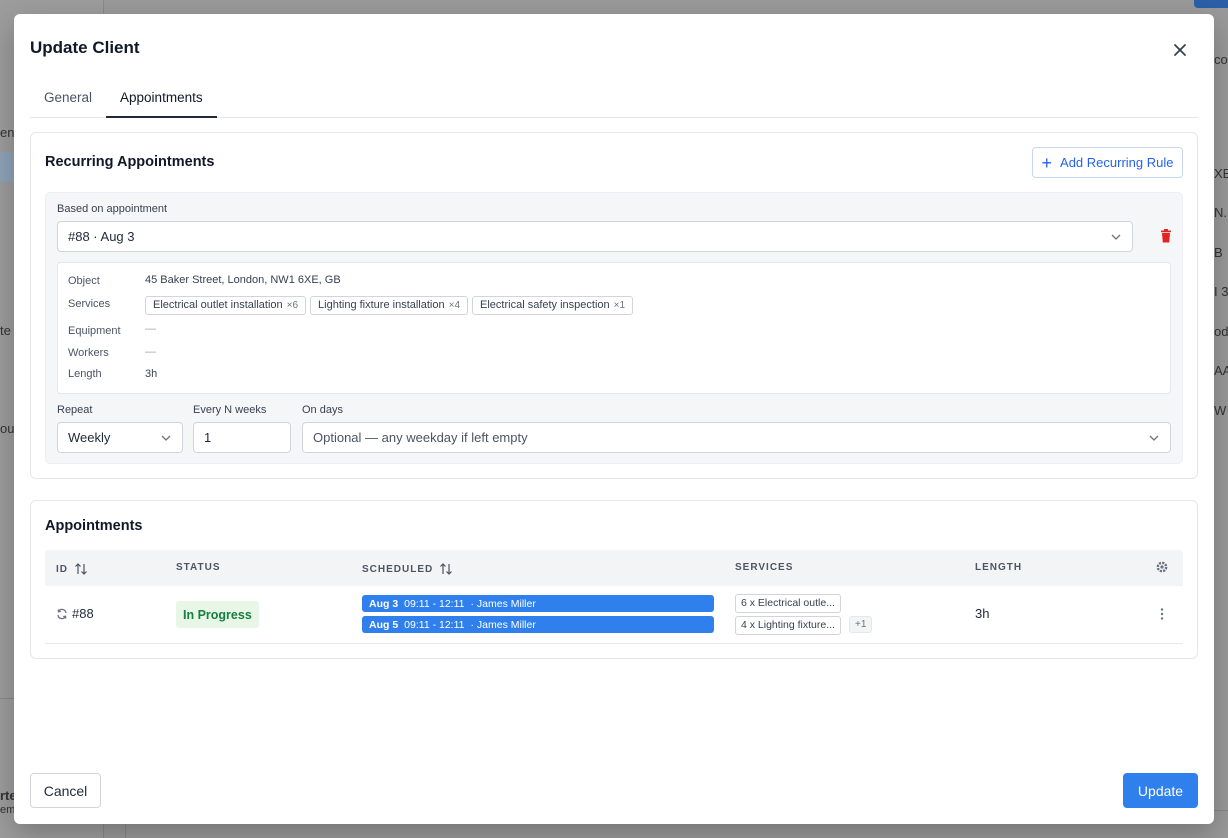 The height and width of the screenshot is (838, 1228). What do you see at coordinates (7, 810) in the screenshot?
I see `background-text: em` at bounding box center [7, 810].